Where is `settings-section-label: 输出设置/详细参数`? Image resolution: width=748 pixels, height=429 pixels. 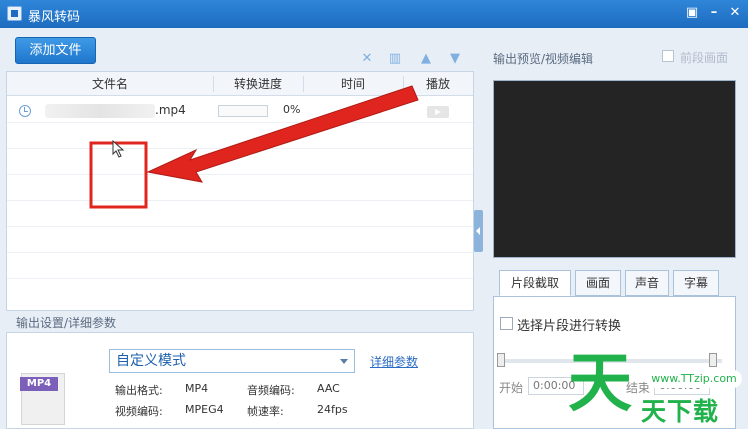 settings-section-label: 输出设置/详细参数 is located at coordinates (66, 323).